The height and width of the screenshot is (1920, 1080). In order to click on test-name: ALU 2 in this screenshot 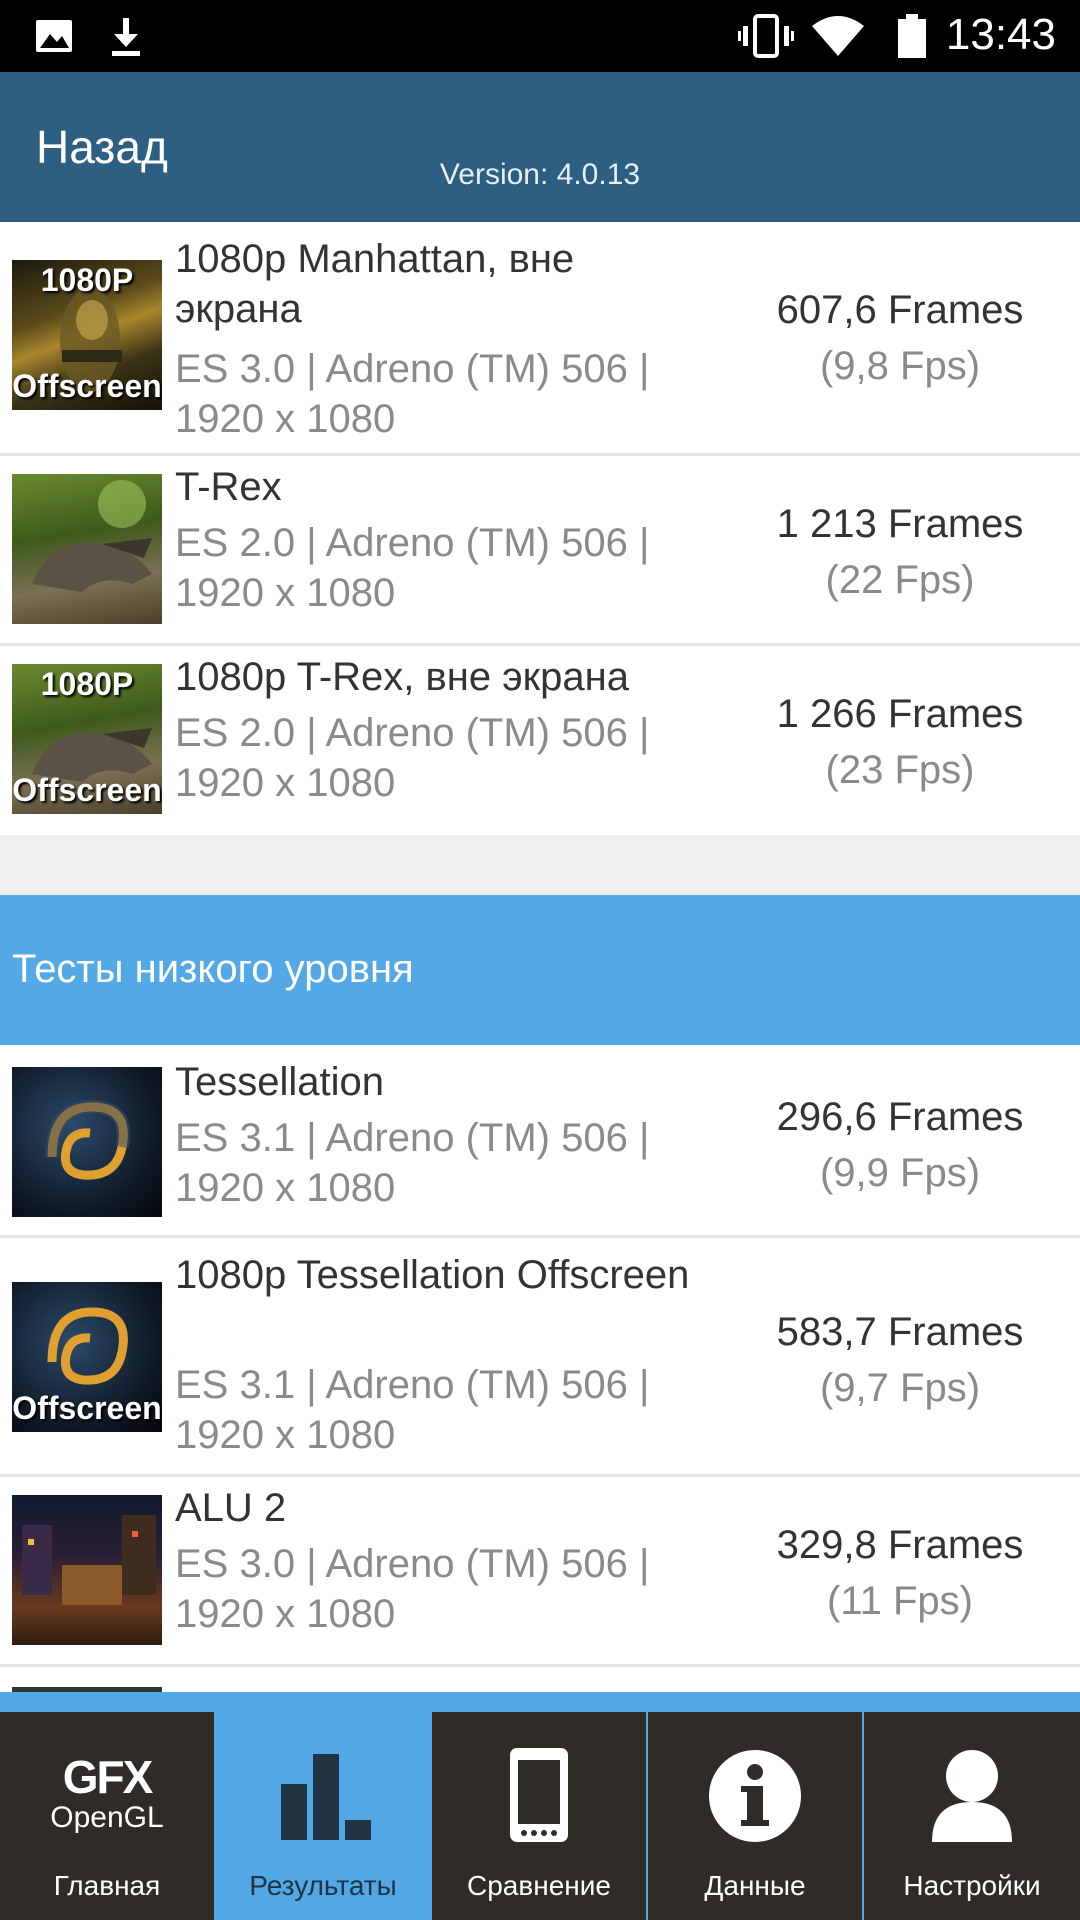, I will do `click(231, 1508)`.